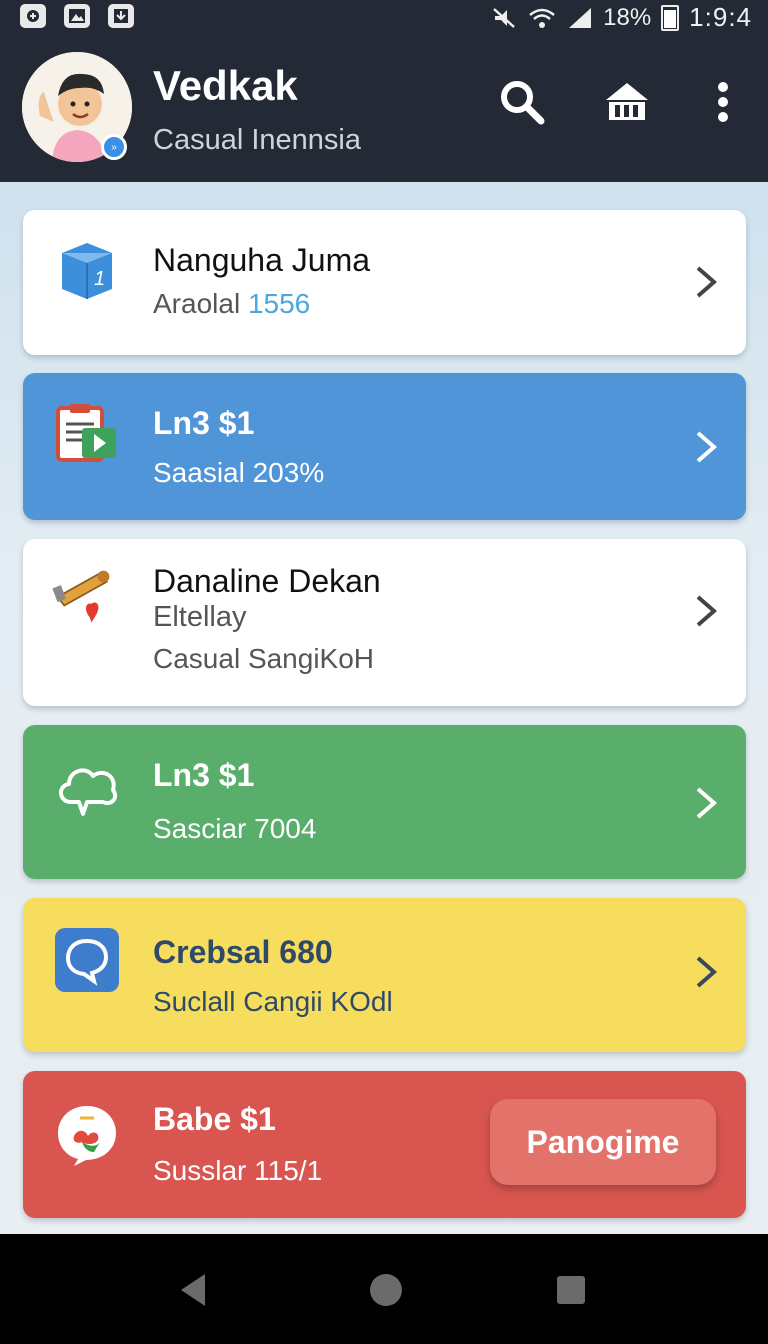 Image resolution: width=768 pixels, height=1344 pixels. I want to click on clipboard-play-icon, so click(87, 433).